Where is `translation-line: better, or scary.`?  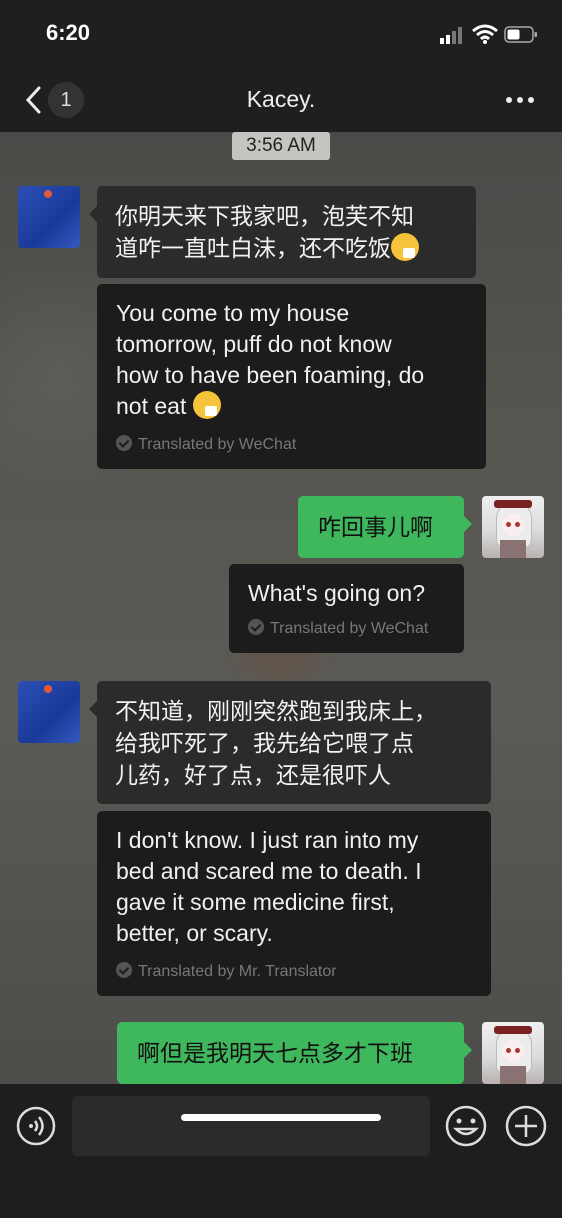
translation-line: better, or scary. is located at coordinates (194, 933).